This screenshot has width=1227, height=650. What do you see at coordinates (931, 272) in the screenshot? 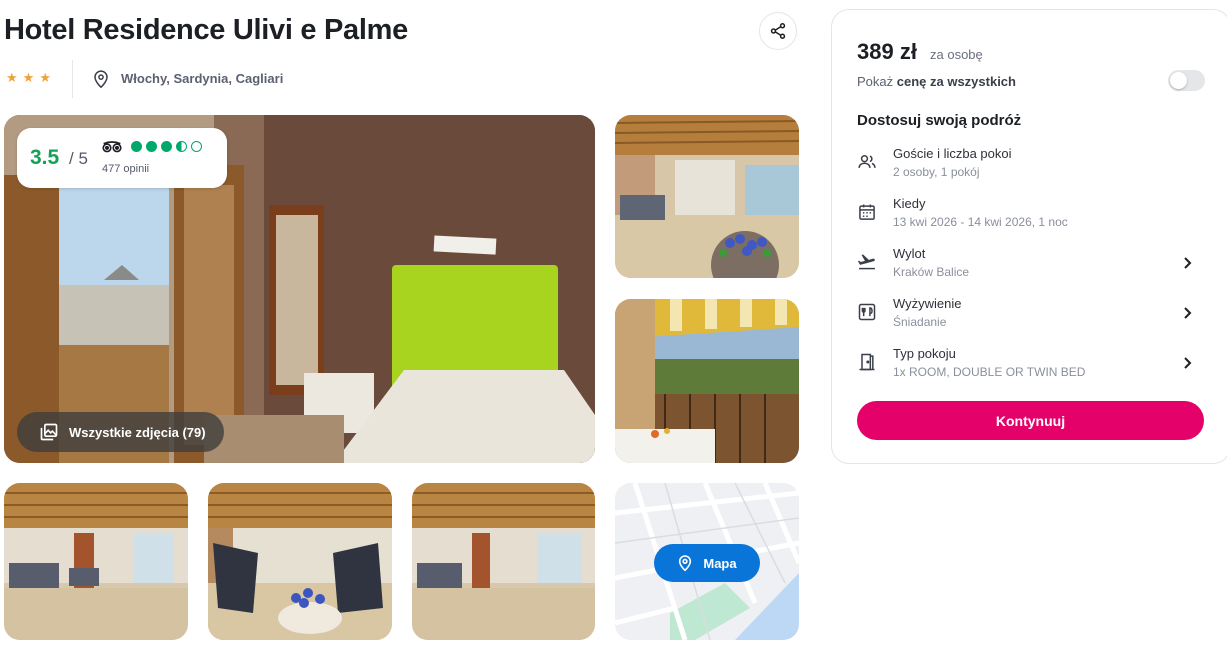
I see `option-value: Kraków Balice` at bounding box center [931, 272].